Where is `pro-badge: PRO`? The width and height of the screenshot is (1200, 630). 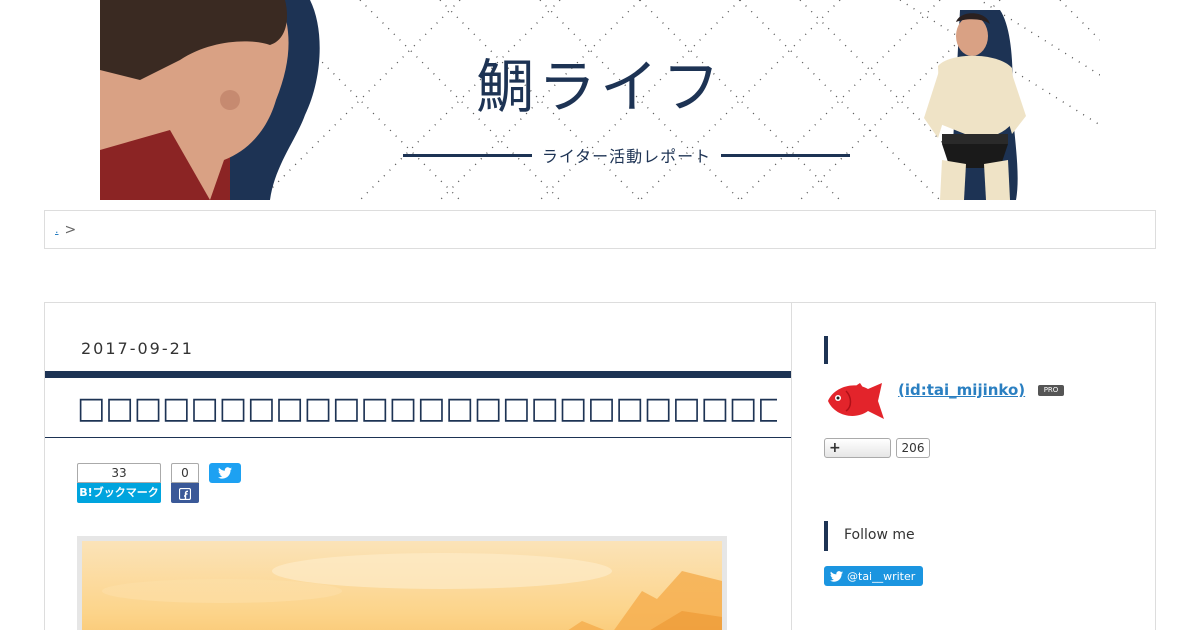
pro-badge: PRO is located at coordinates (1051, 390).